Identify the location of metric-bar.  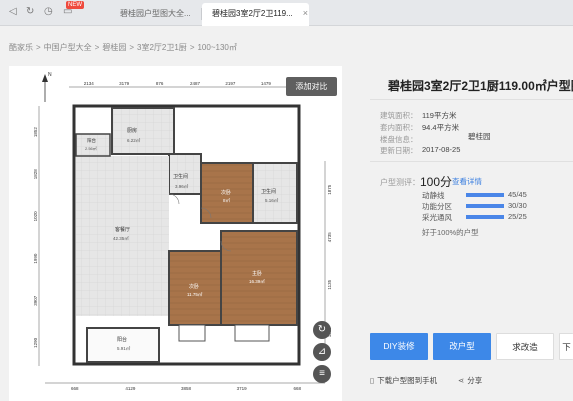
(485, 195).